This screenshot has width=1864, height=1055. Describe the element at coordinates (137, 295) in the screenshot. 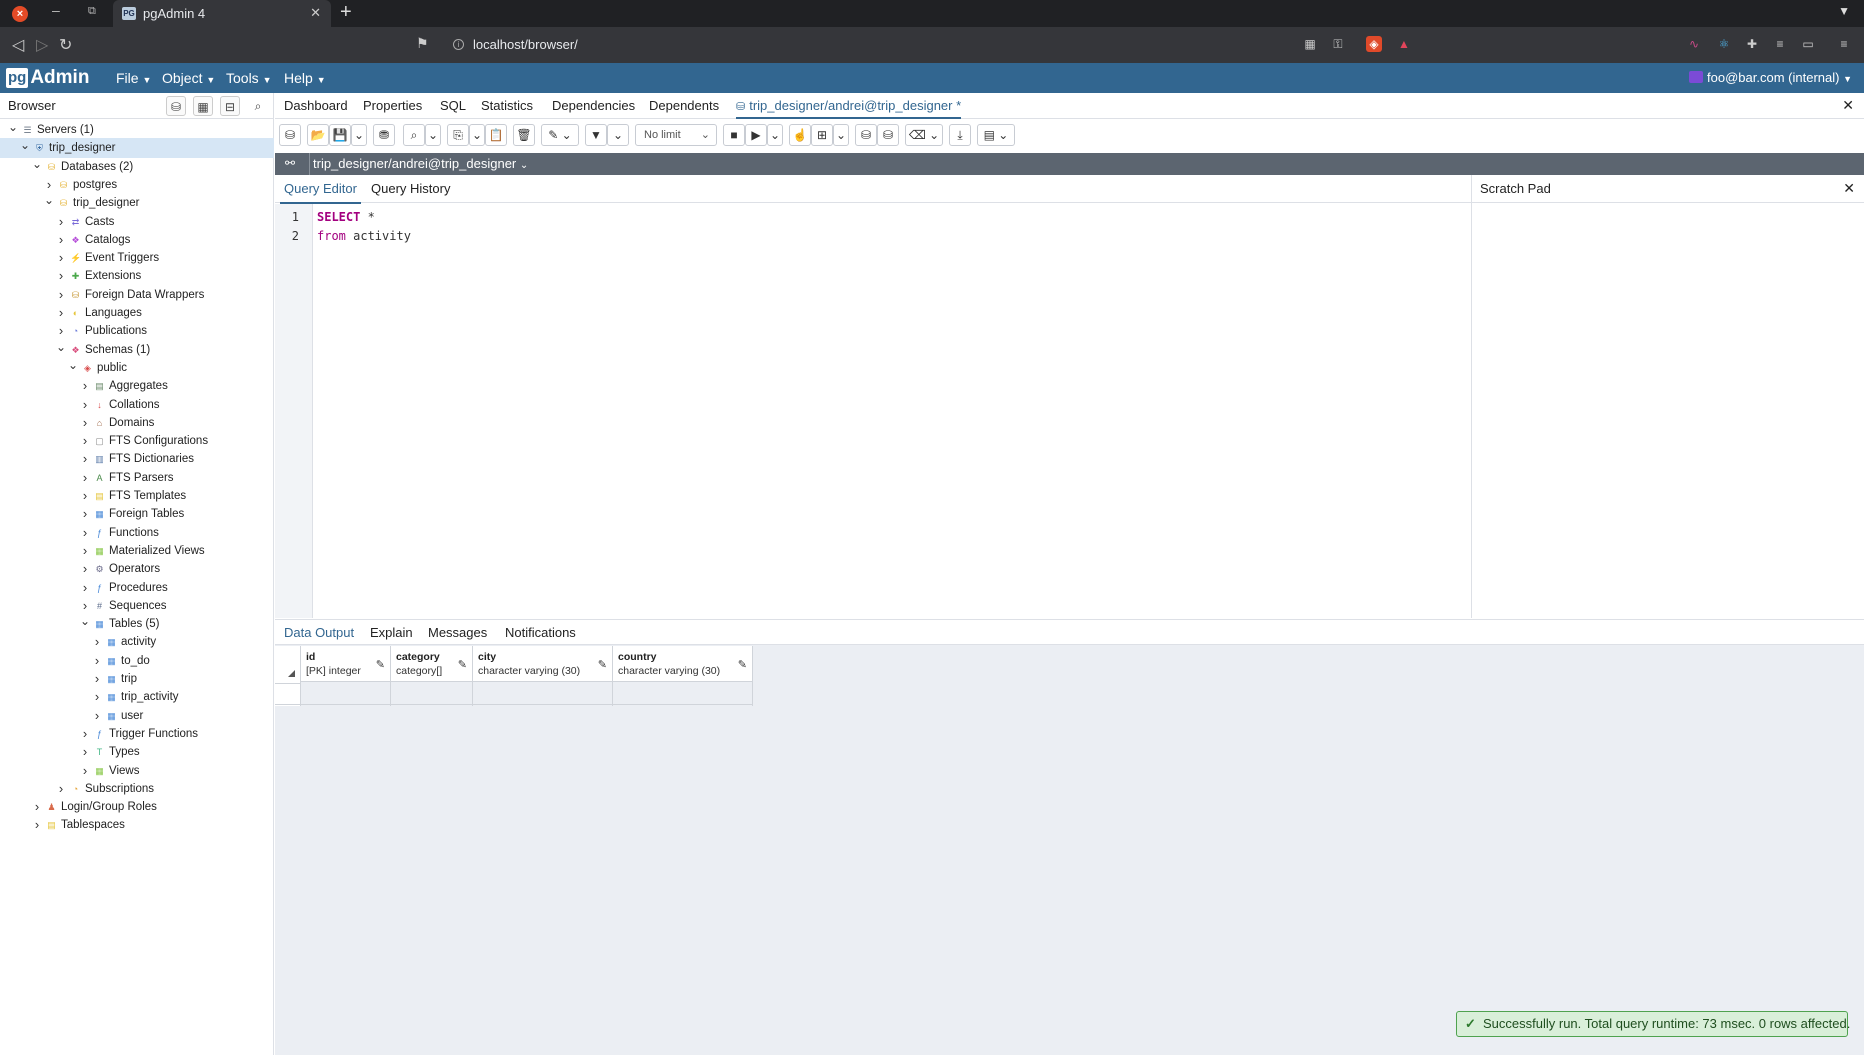

I see `tree-item-foreign-data-wrappers: › ⛁ Foreign Data Wrappers` at that location.